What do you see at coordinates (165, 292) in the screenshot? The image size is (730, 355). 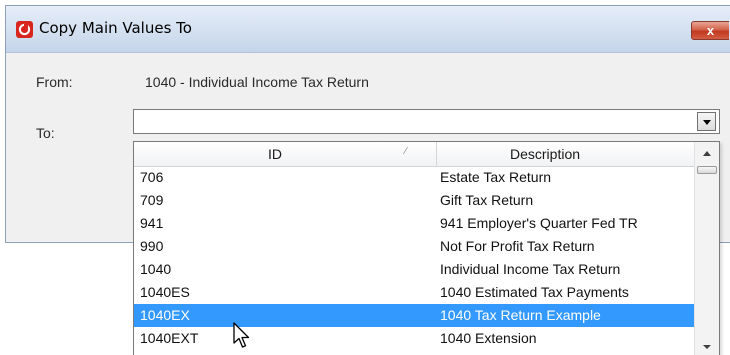 I see `row-id: 1040ES` at bounding box center [165, 292].